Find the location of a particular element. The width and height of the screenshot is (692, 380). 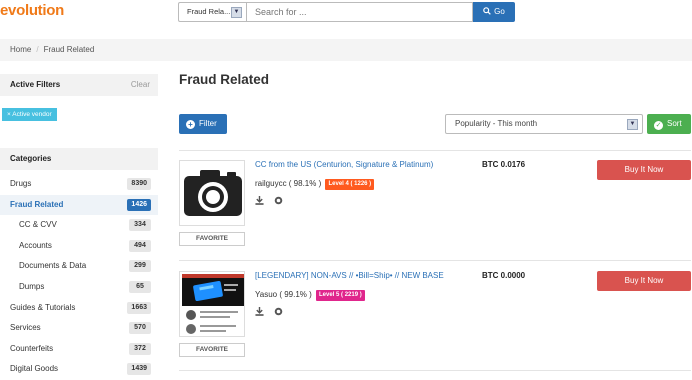

category-label: Counterfeits is located at coordinates (32, 348).